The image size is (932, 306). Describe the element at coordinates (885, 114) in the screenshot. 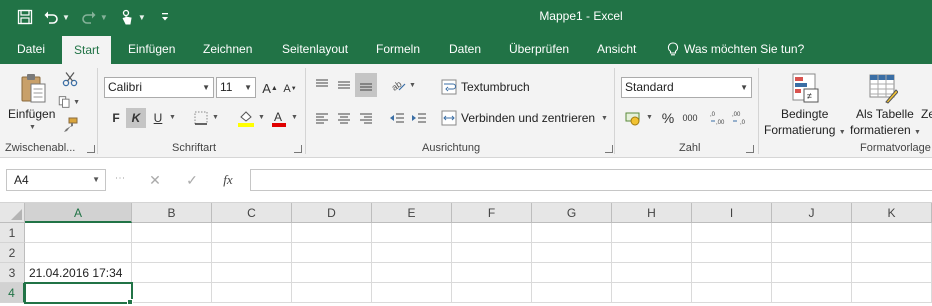

I see `format-as-table-label-1: Als Tabelle` at that location.